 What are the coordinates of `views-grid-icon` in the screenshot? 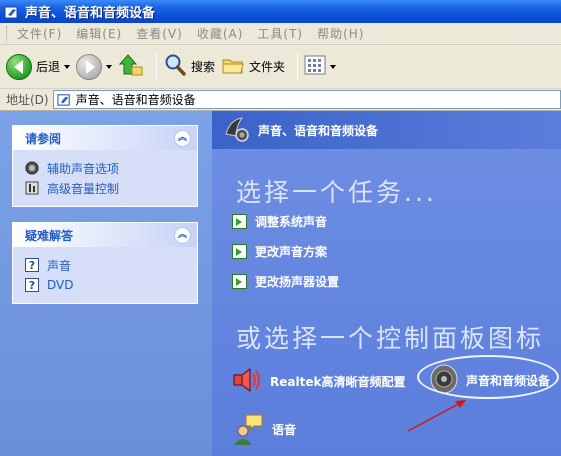 It's located at (315, 66).